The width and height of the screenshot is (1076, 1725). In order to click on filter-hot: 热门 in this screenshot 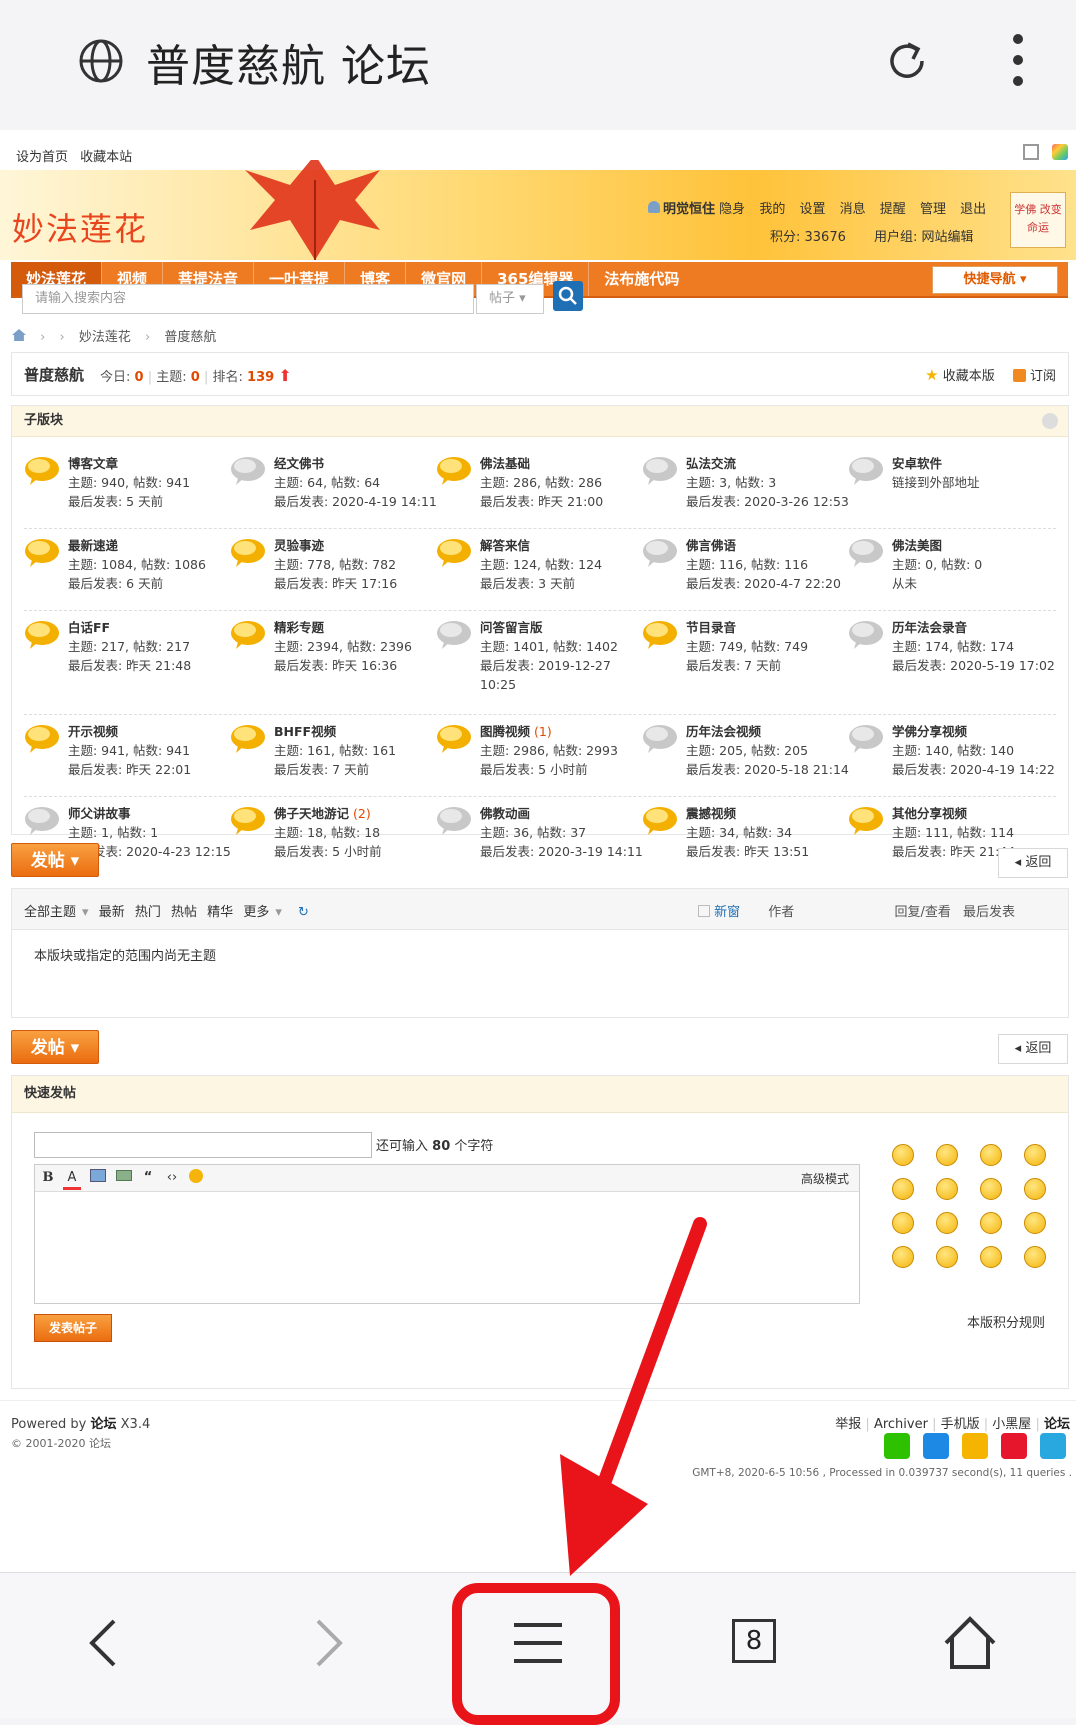, I will do `click(148, 912)`.